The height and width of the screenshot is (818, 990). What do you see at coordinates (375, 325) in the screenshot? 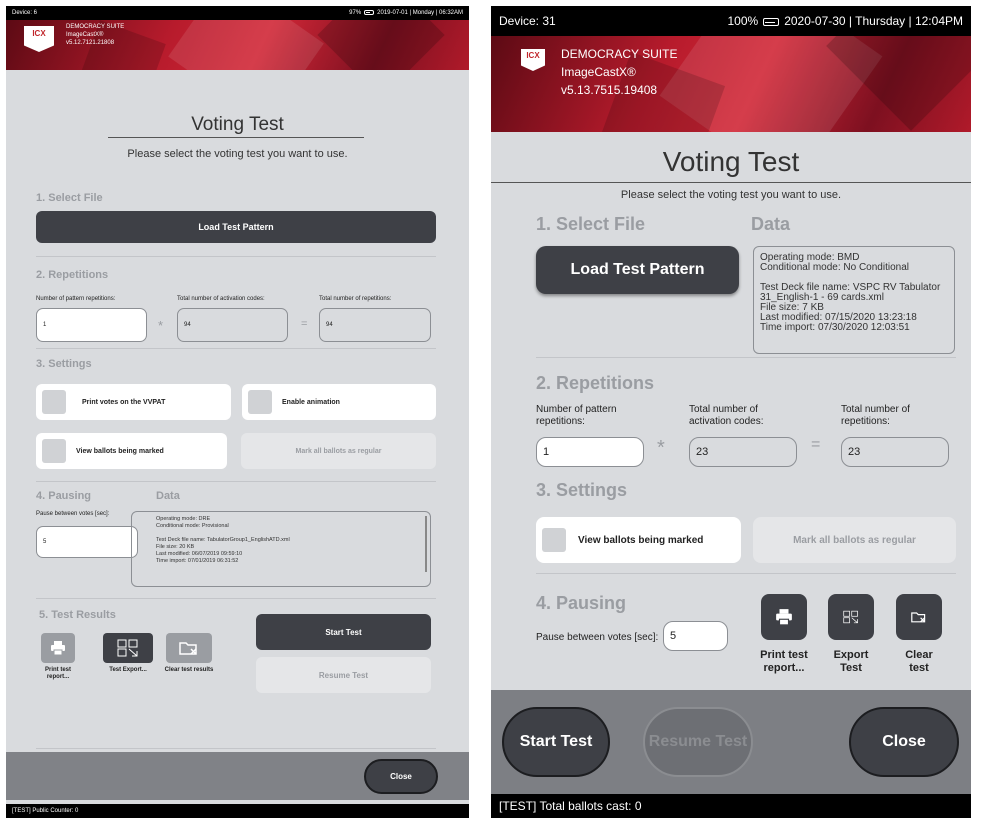
I see `total-repetitions-field: 94` at bounding box center [375, 325].